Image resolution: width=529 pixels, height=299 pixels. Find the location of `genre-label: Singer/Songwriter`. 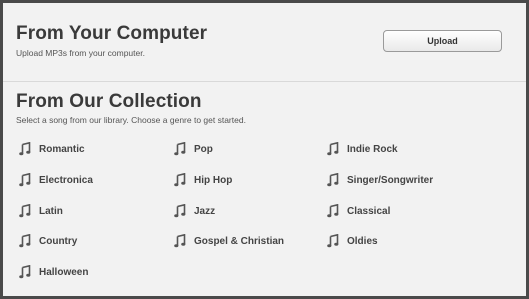

genre-label: Singer/Songwriter is located at coordinates (390, 180).